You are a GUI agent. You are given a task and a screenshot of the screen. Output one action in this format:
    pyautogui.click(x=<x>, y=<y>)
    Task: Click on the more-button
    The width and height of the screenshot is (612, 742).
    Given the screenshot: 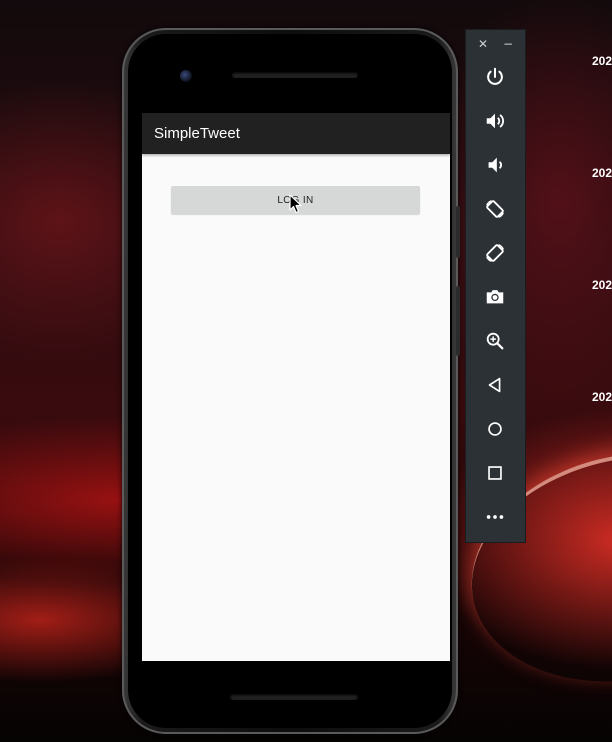 What is the action you would take?
    pyautogui.click(x=495, y=517)
    